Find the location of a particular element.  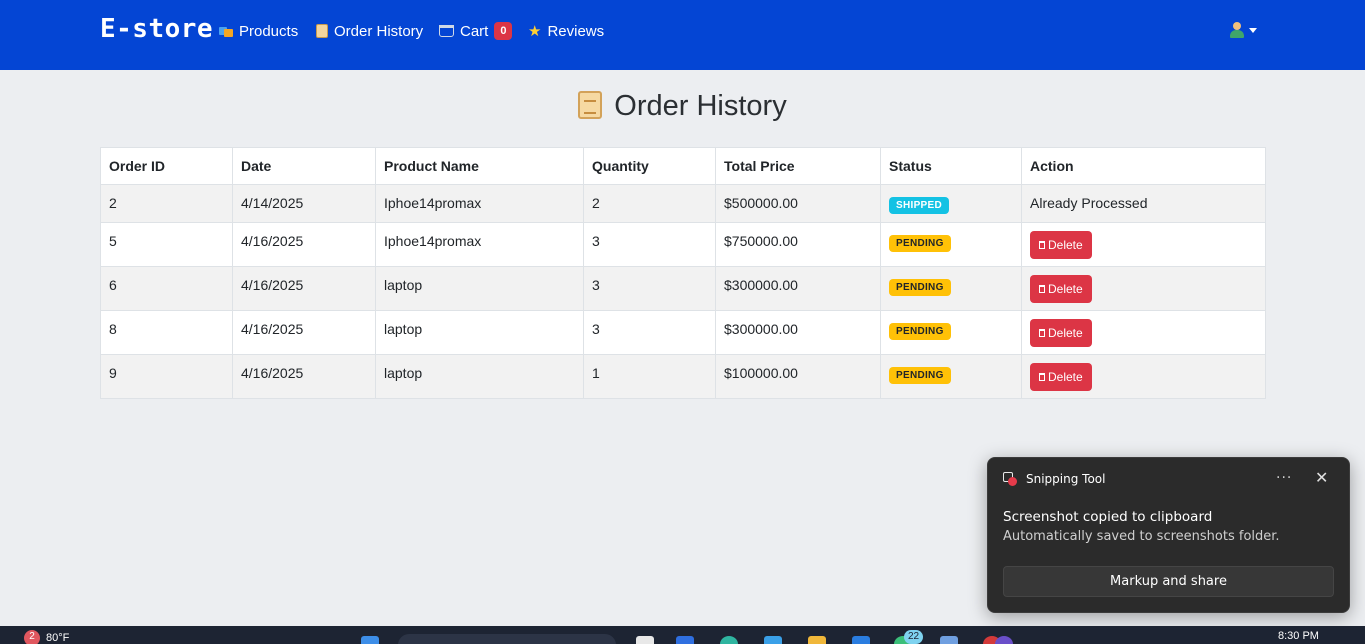

brand-logo: E-store is located at coordinates (156, 29).